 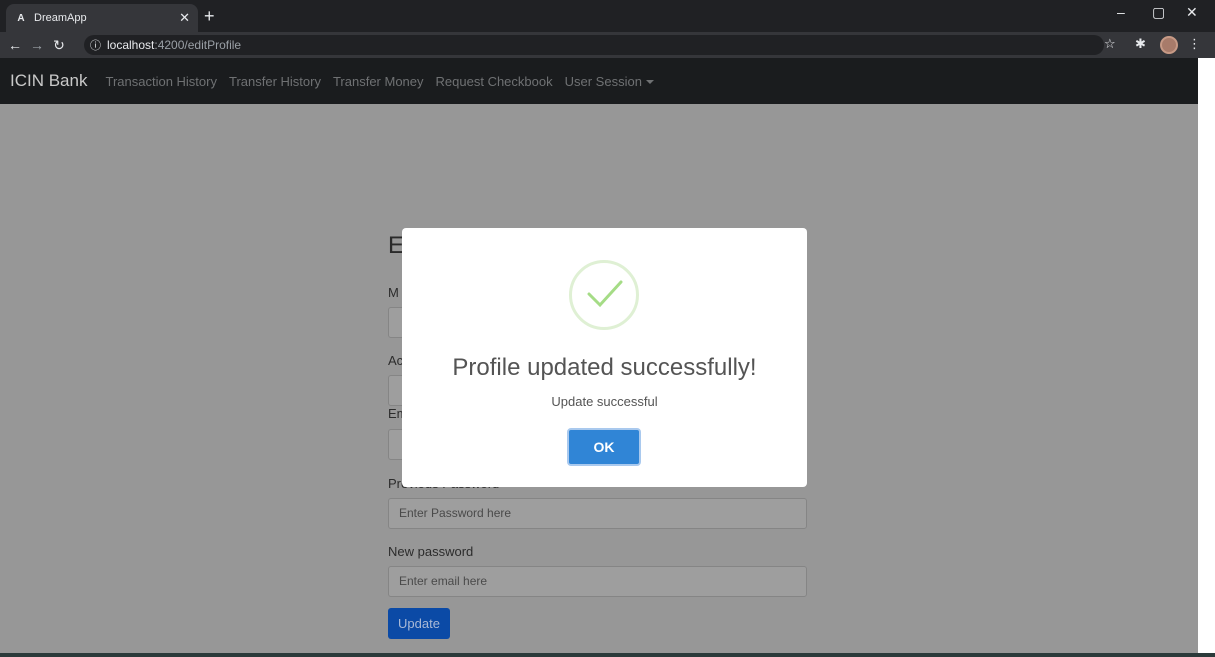 What do you see at coordinates (60, 18) in the screenshot?
I see `tab-title: DreamApp` at bounding box center [60, 18].